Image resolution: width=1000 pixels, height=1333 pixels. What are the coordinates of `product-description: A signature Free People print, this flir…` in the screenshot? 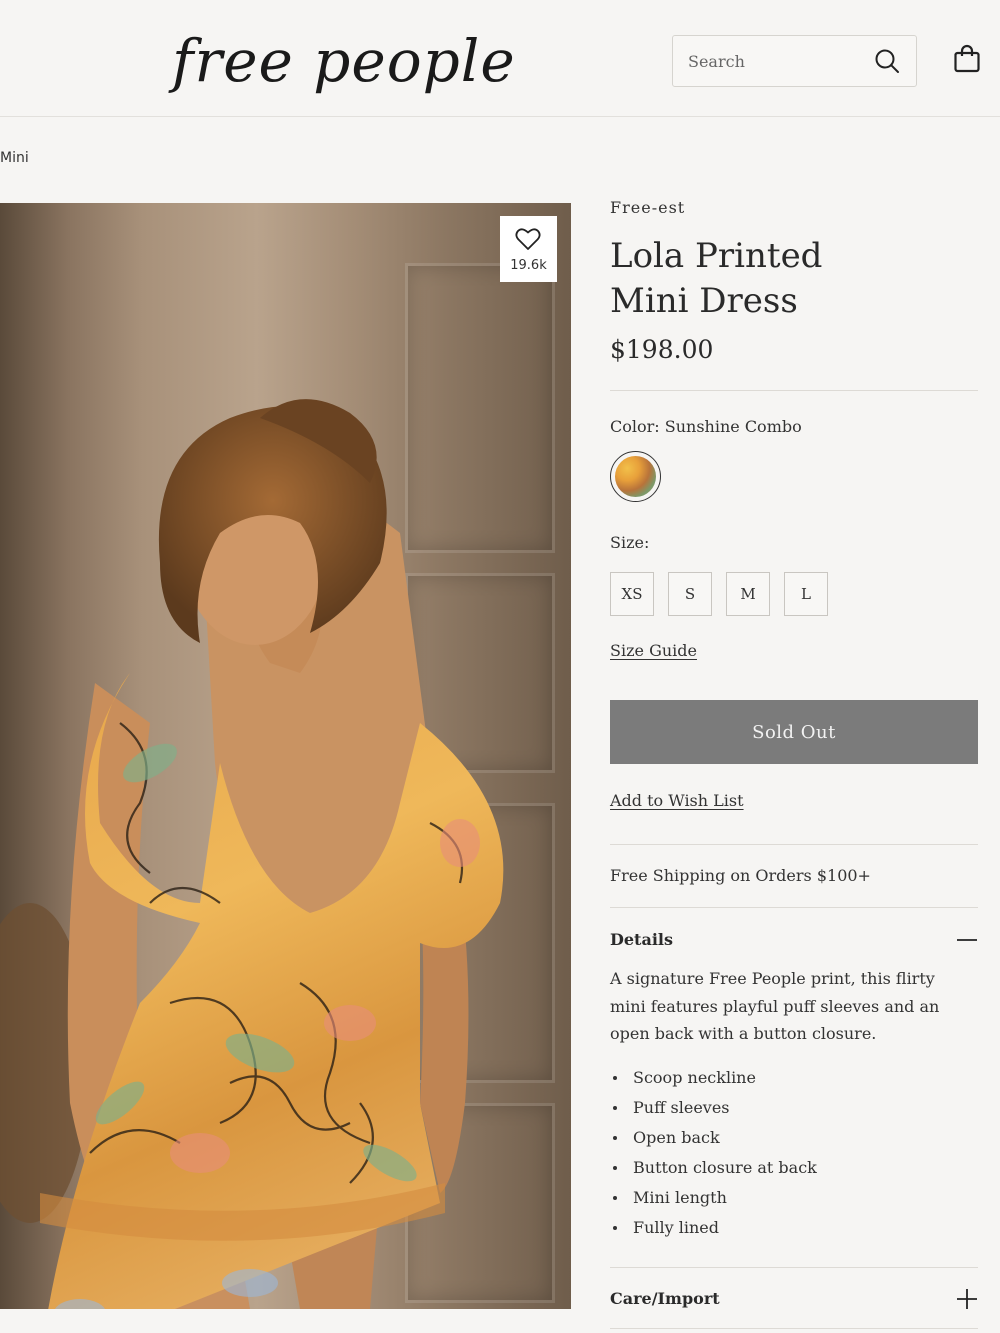 It's located at (775, 1006).